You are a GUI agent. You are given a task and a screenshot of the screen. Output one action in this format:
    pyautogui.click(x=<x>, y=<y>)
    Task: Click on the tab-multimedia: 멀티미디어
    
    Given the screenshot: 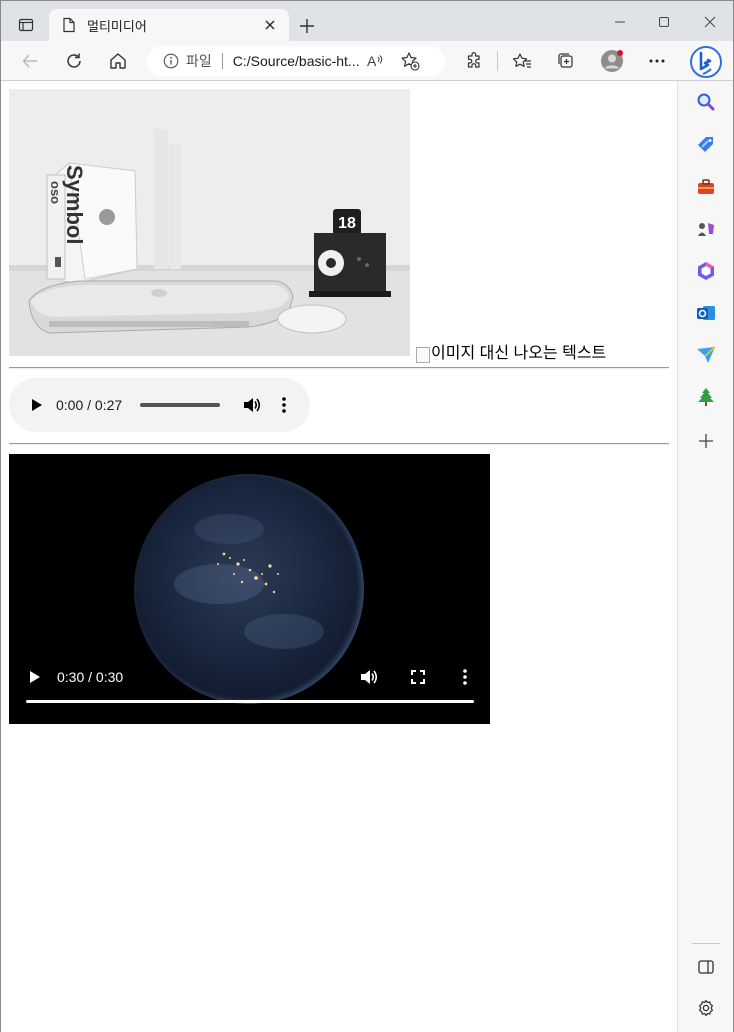 What is the action you would take?
    pyautogui.click(x=169, y=25)
    